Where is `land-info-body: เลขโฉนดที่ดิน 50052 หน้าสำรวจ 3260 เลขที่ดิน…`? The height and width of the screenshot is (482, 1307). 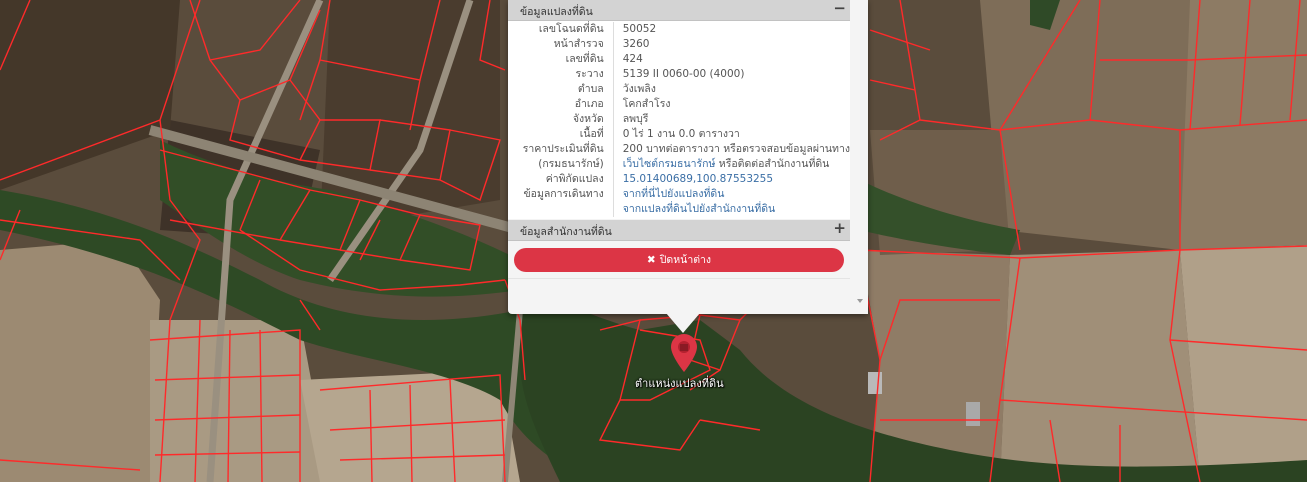 land-info-body: เลขโฉนดที่ดิน 50052 หน้าสำรวจ 3260 เลขที่ดิน… is located at coordinates (679, 120).